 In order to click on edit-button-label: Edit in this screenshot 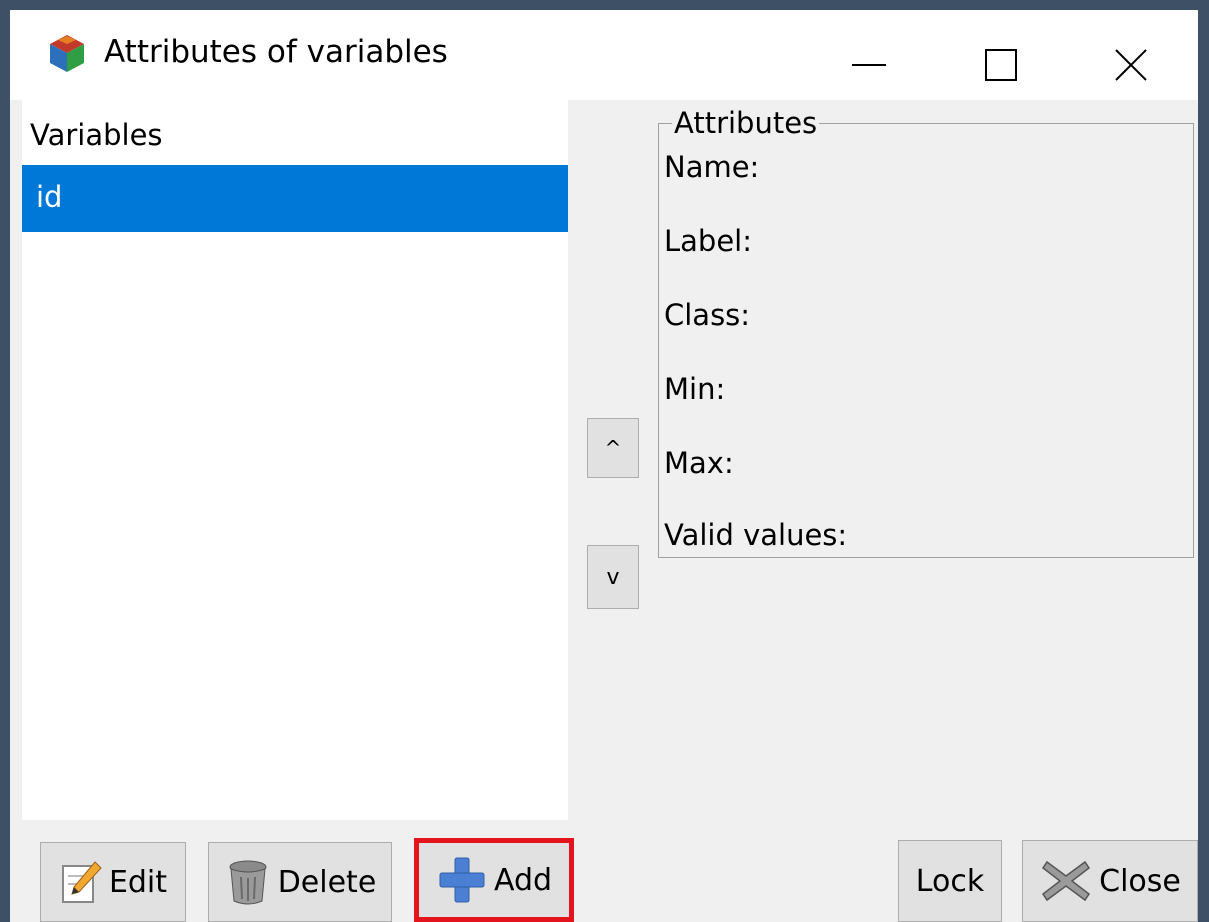, I will do `click(138, 882)`.